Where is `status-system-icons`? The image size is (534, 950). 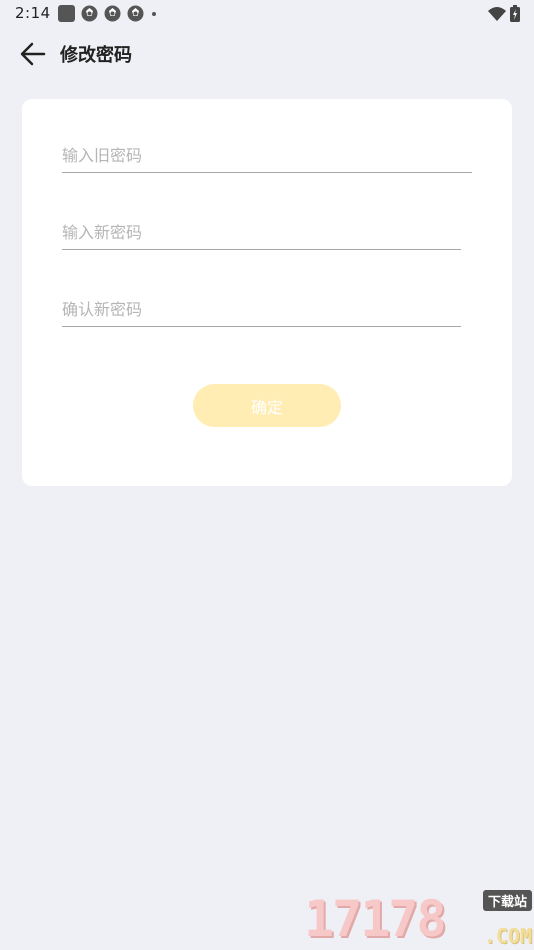
status-system-icons is located at coordinates (504, 13).